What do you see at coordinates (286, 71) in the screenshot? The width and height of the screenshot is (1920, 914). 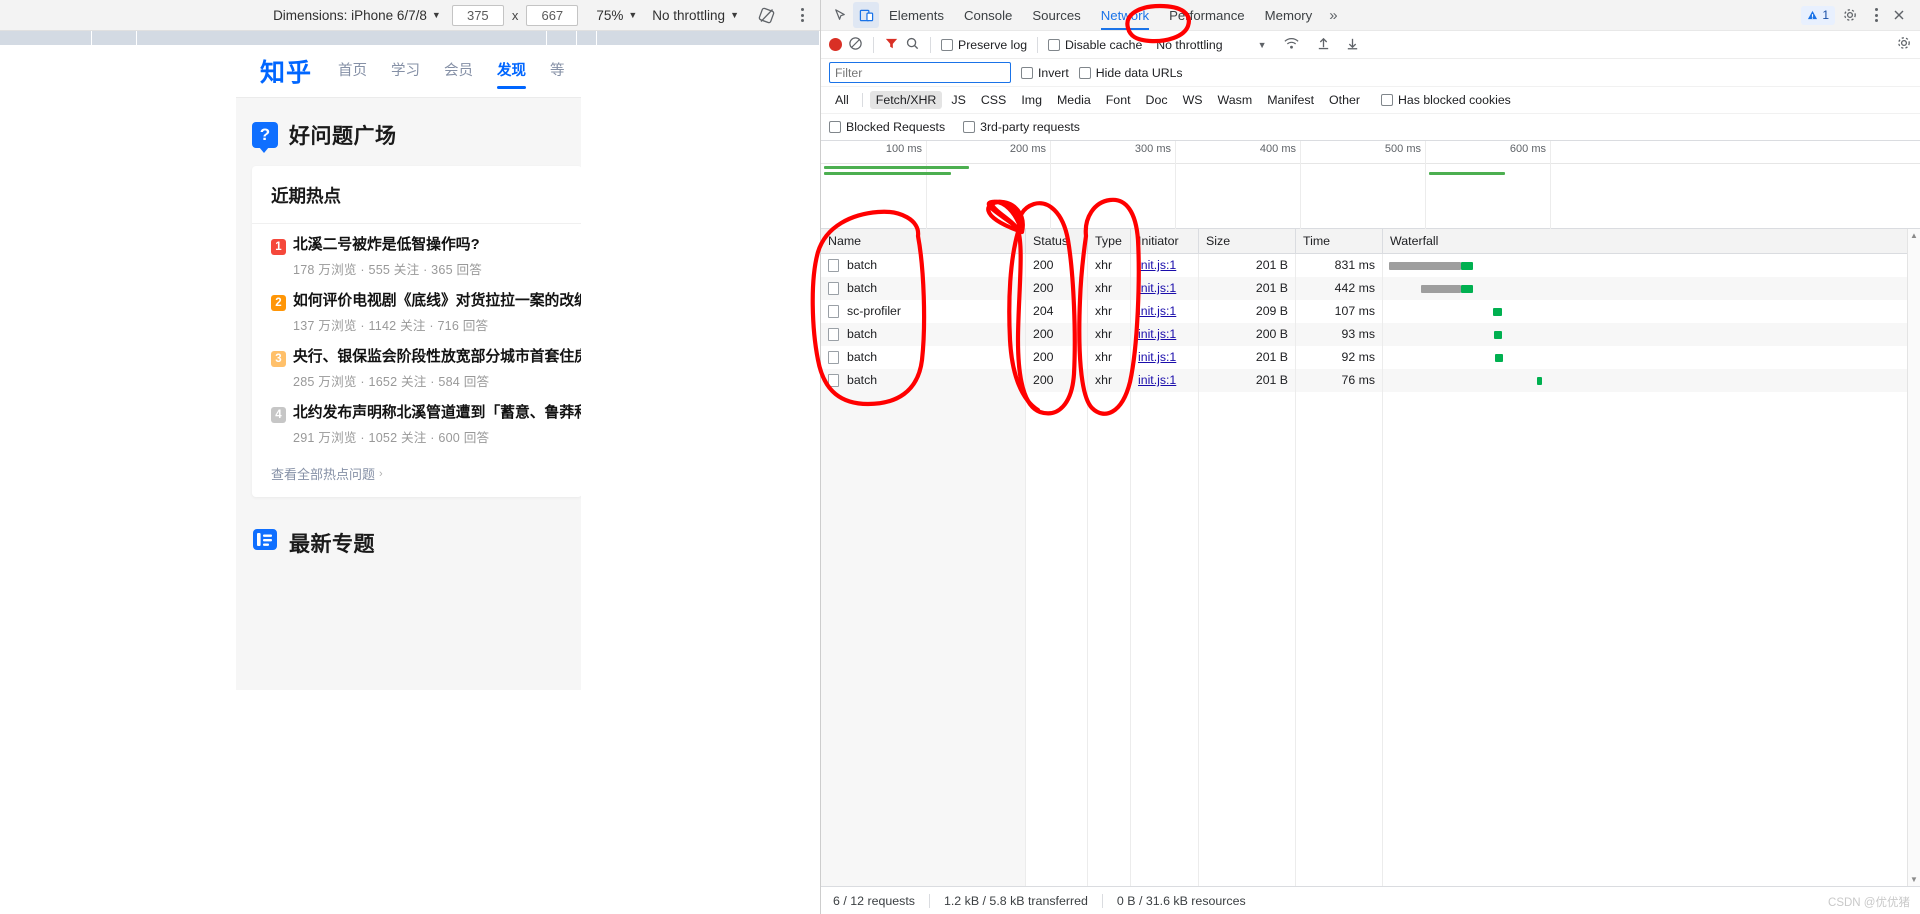 I see `zhihu-logo: 知乎` at bounding box center [286, 71].